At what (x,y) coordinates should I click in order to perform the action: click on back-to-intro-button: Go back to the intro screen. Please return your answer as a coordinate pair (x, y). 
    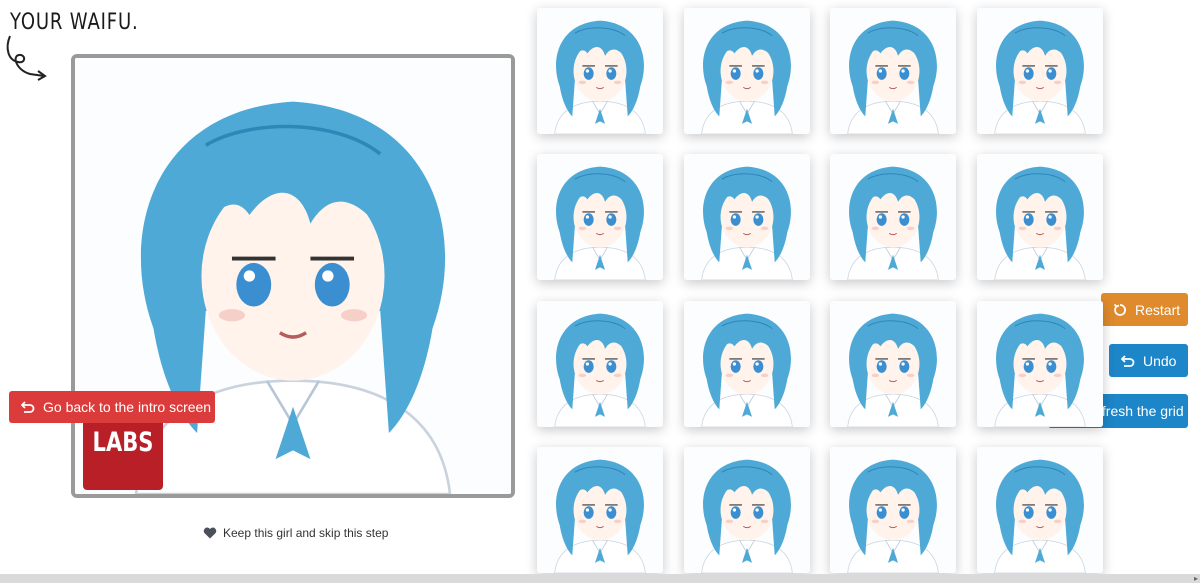
    Looking at the image, I should click on (112, 407).